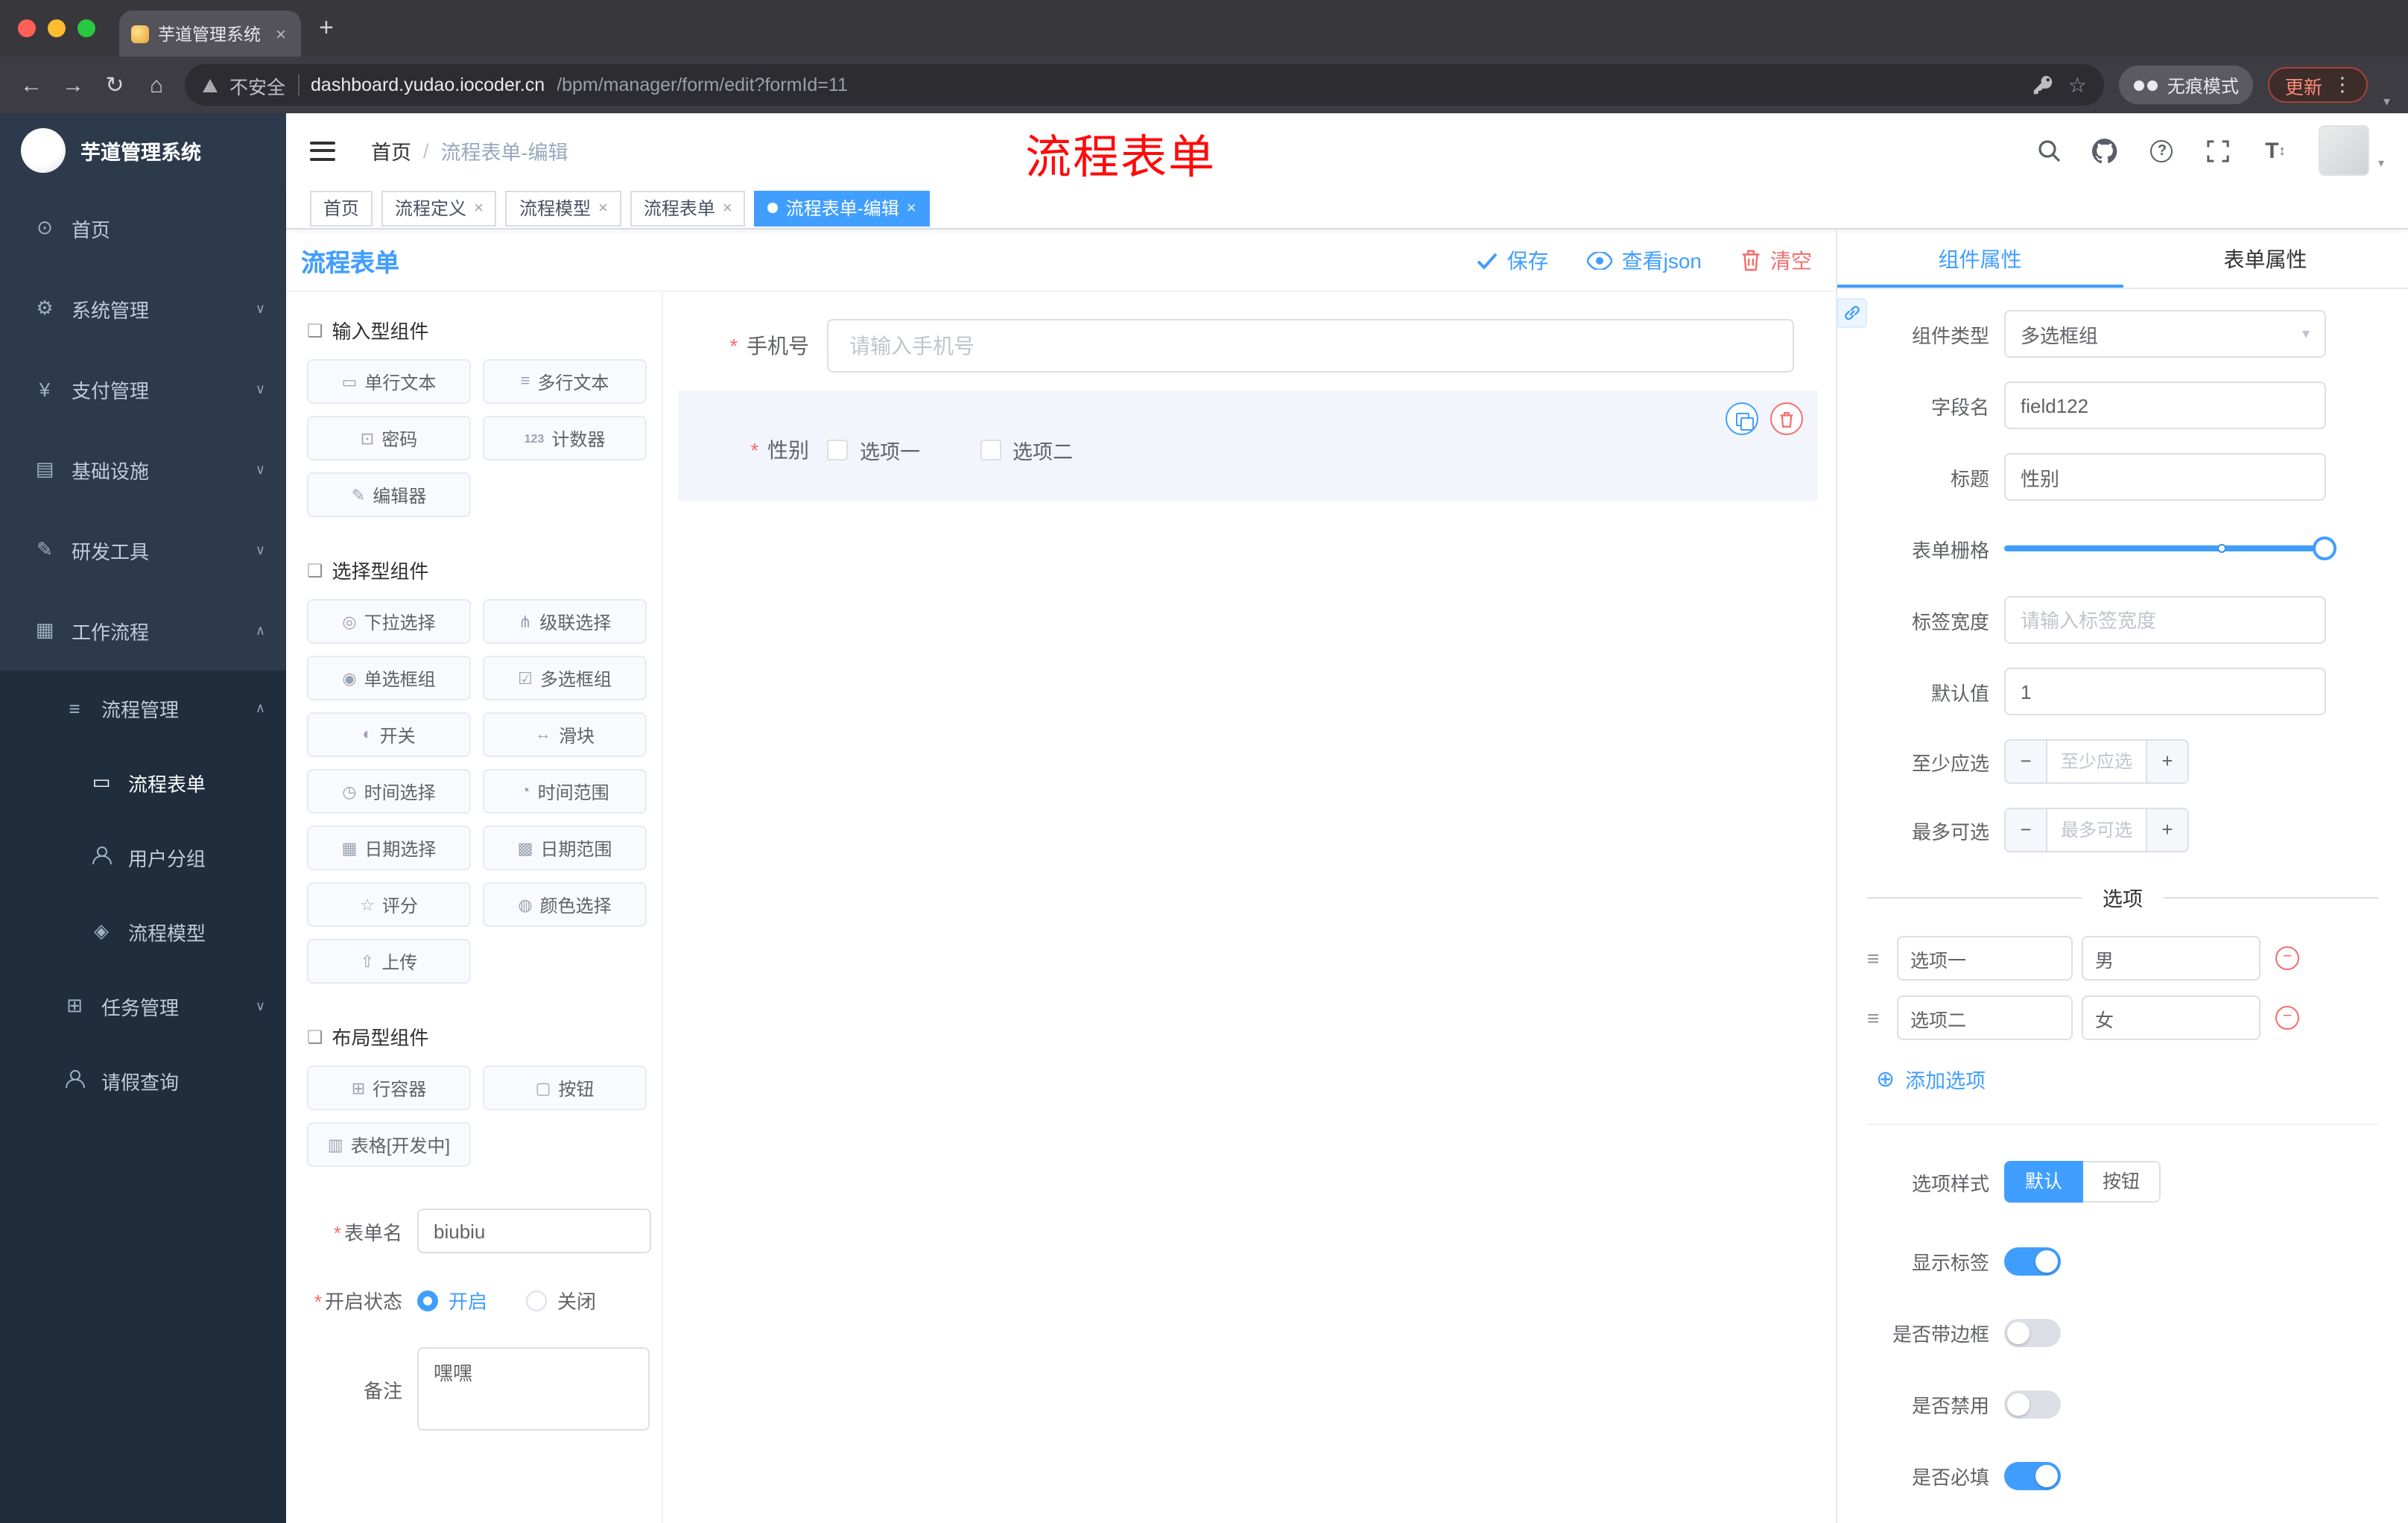 This screenshot has height=1523, width=2408. Describe the element at coordinates (2171, 1018) in the screenshot. I see `option-2-value-input` at that location.